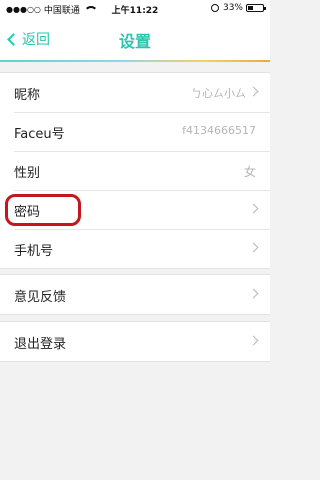 The height and width of the screenshot is (480, 320). Describe the element at coordinates (27, 173) in the screenshot. I see `row-label: 性别` at that location.